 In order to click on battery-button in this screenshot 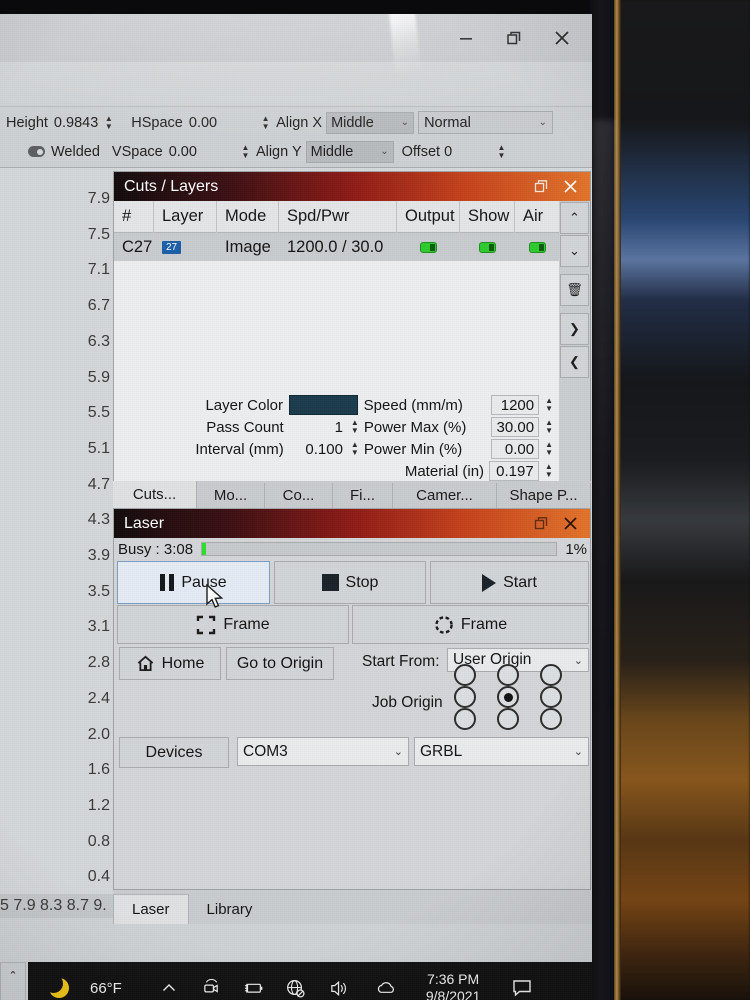, I will do `click(253, 988)`.